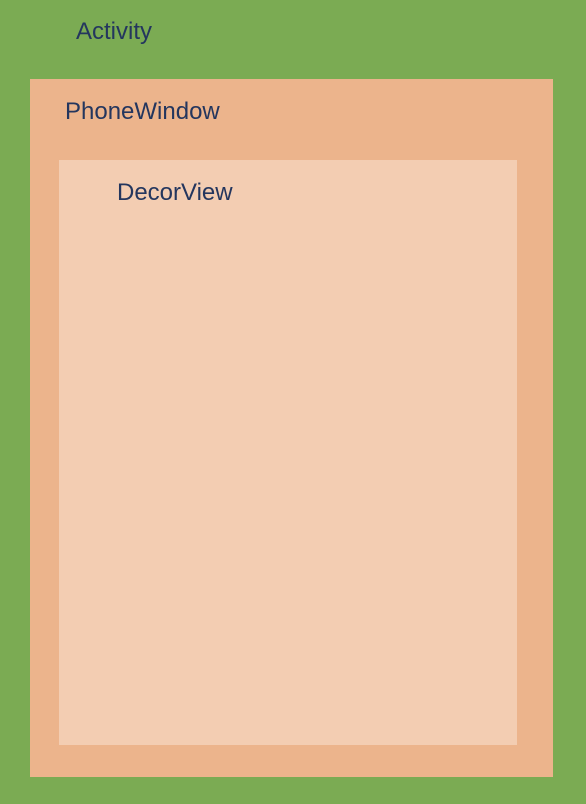 This screenshot has height=804, width=586. I want to click on phone-window-label: PhoneWindow, so click(142, 111).